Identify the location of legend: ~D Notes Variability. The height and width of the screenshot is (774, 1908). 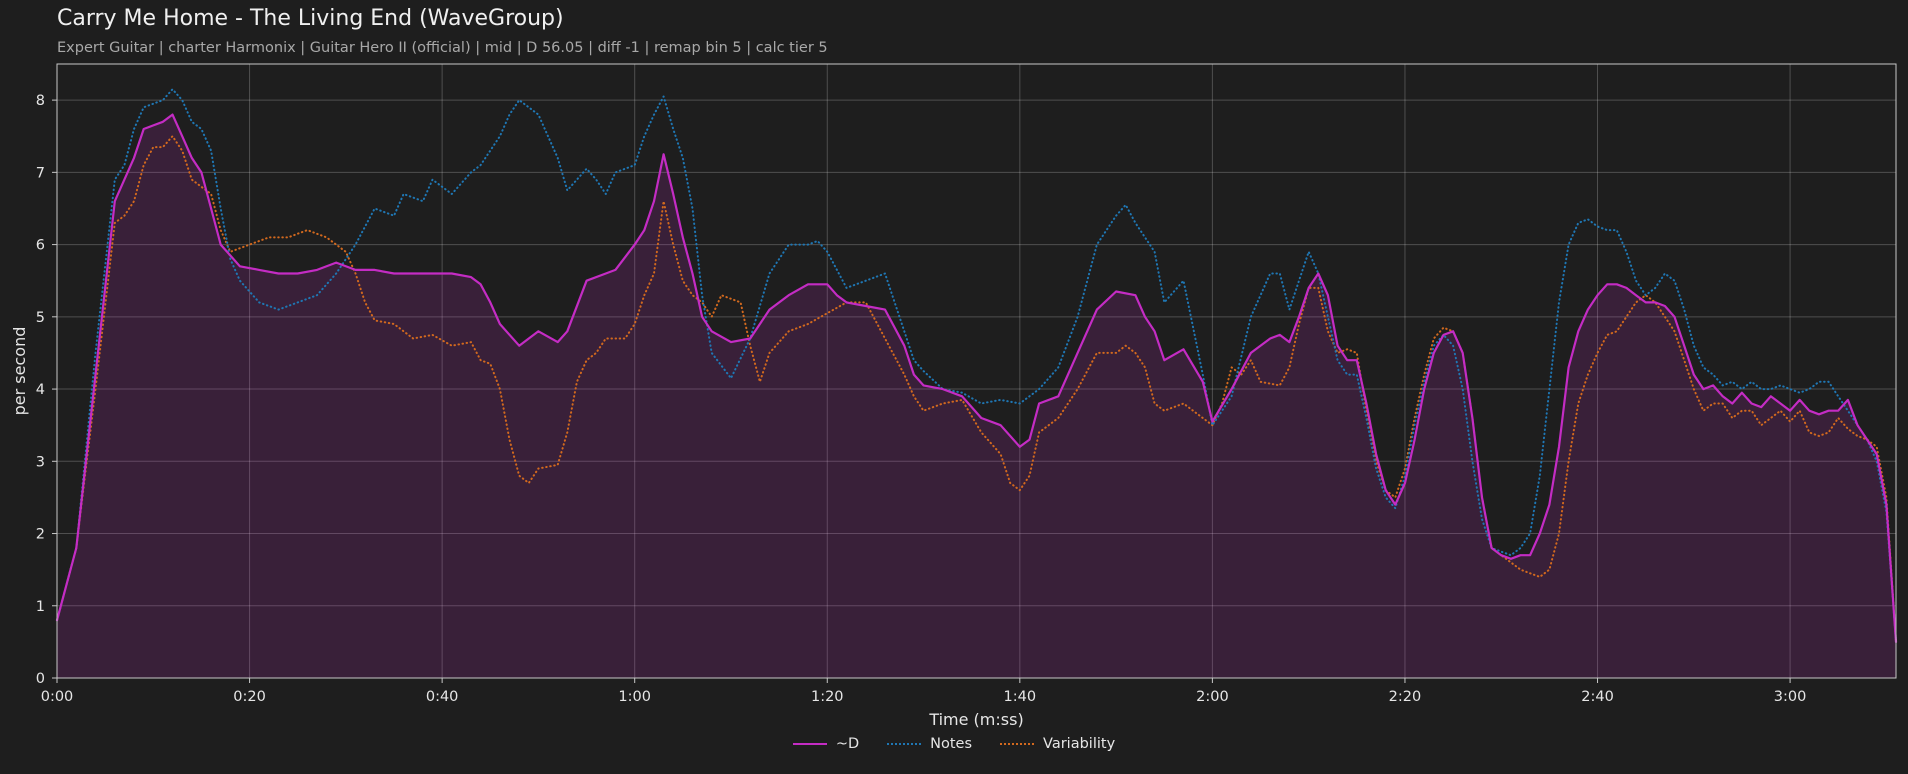
(954, 744).